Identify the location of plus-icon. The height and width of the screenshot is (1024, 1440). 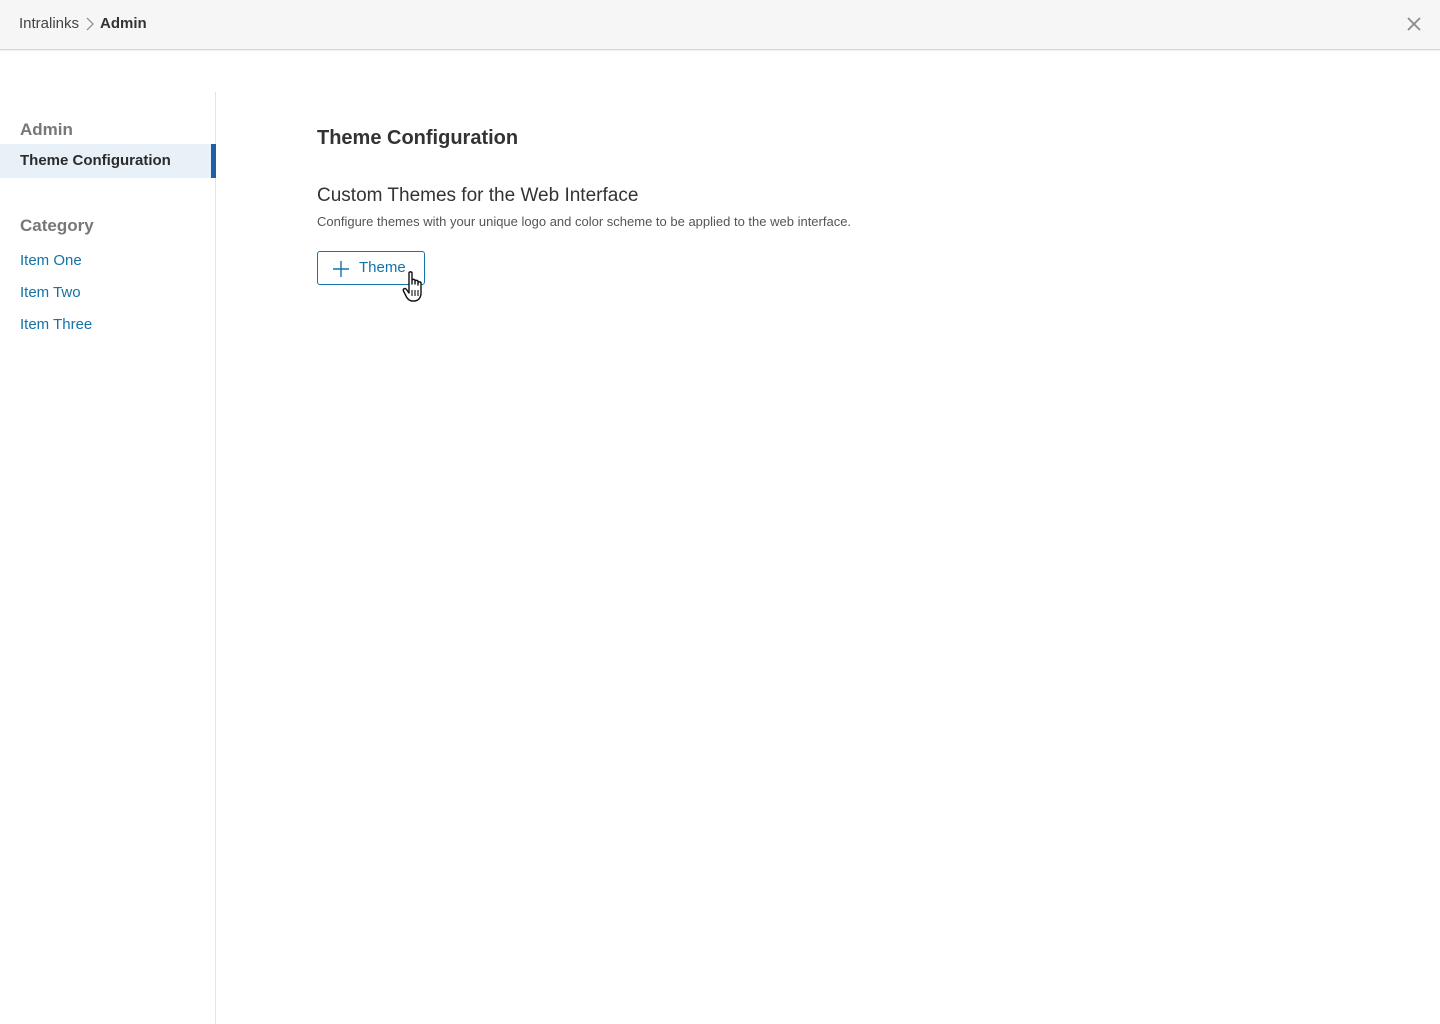
(341, 269).